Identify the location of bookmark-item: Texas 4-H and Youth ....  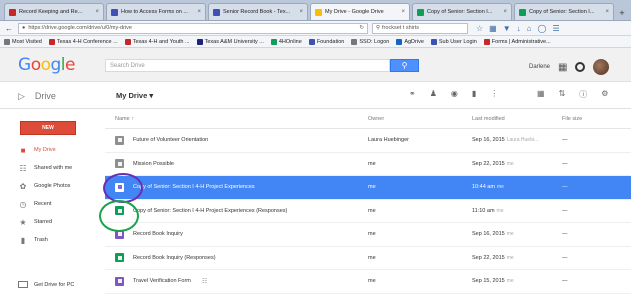
(157, 41).